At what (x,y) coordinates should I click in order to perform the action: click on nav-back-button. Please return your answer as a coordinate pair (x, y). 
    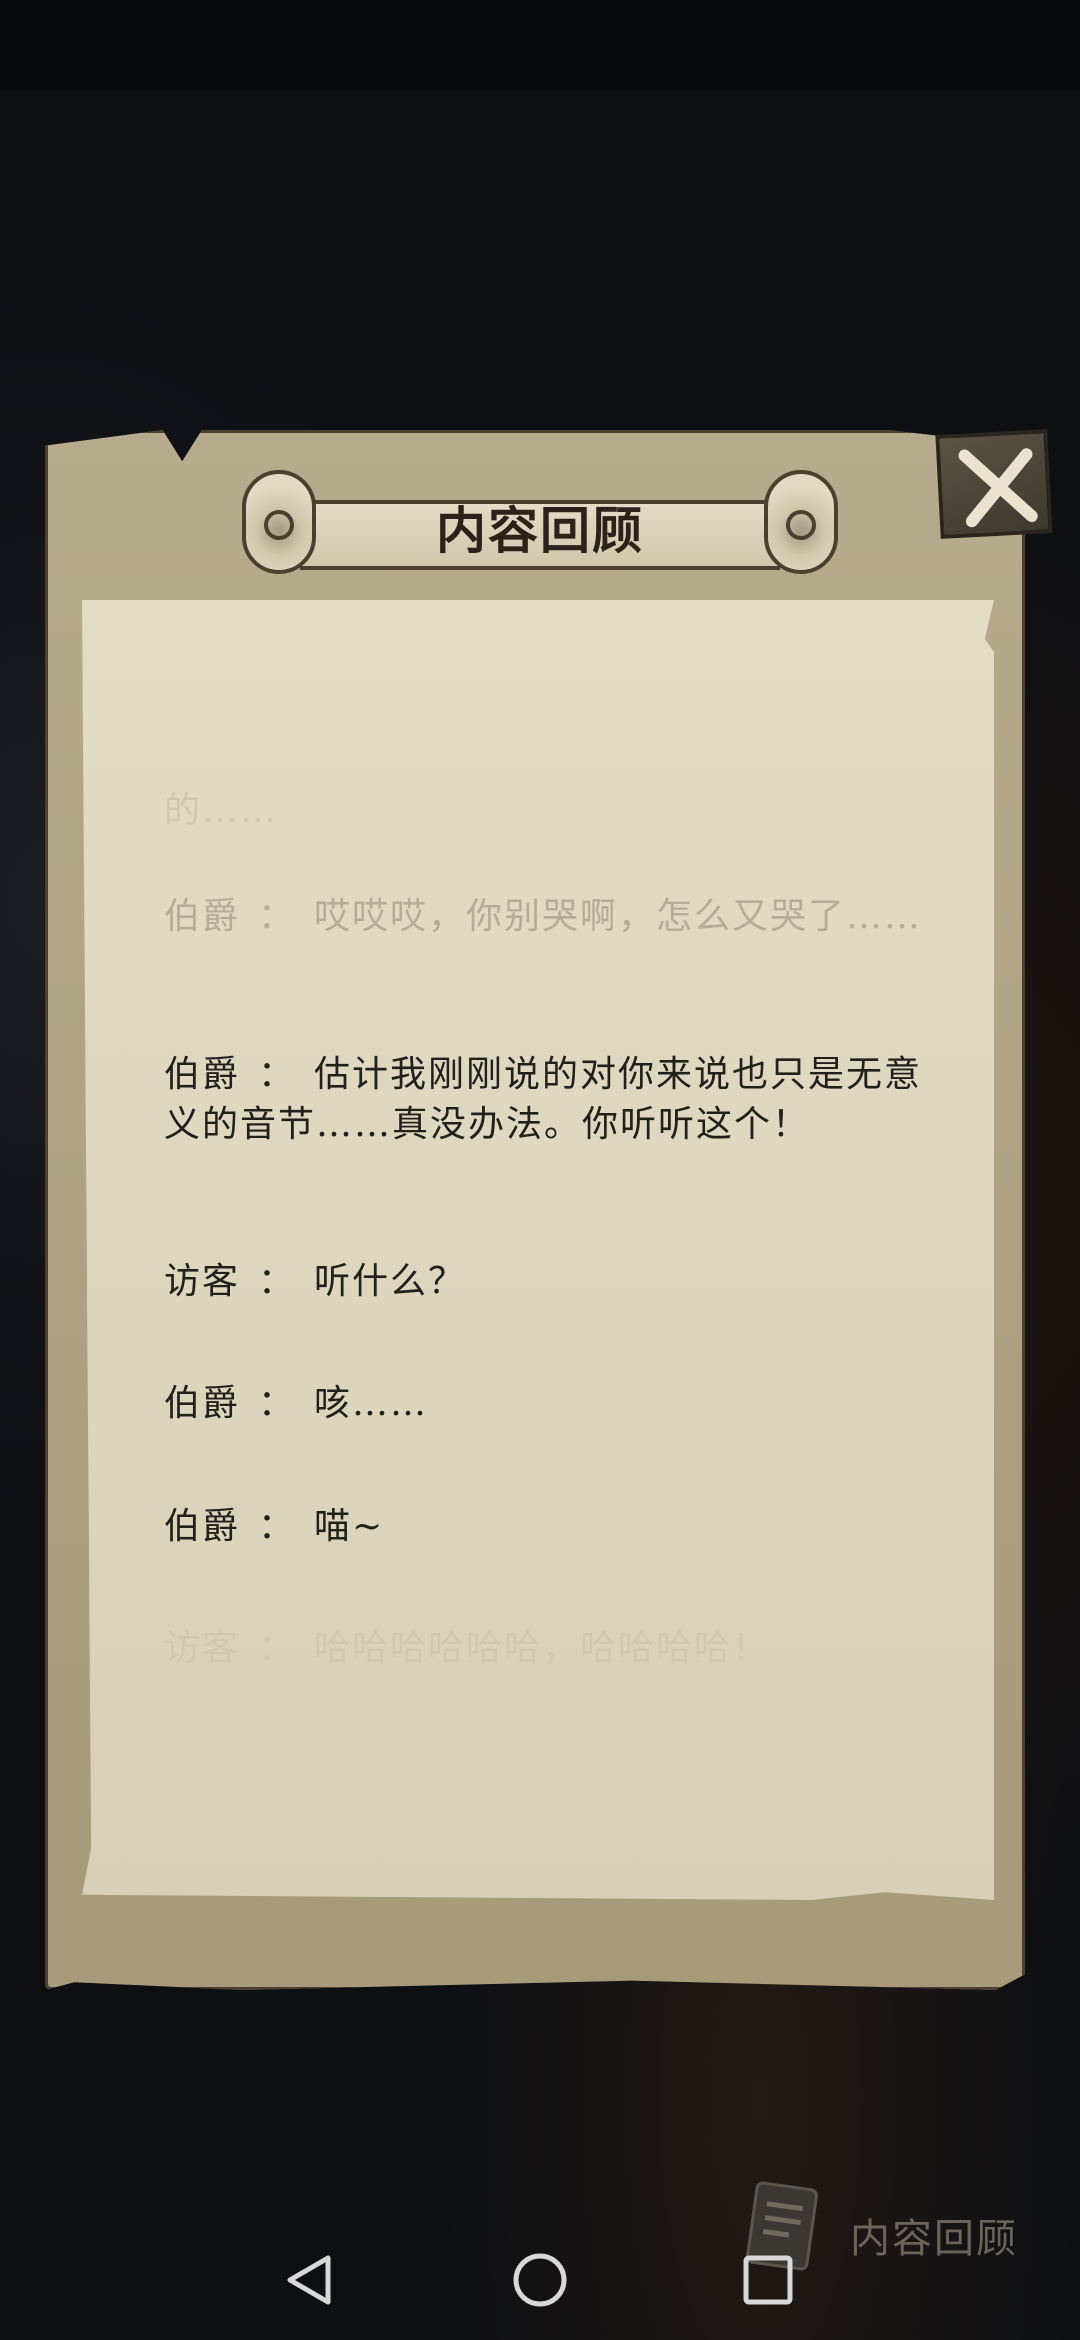
    Looking at the image, I should click on (310, 2280).